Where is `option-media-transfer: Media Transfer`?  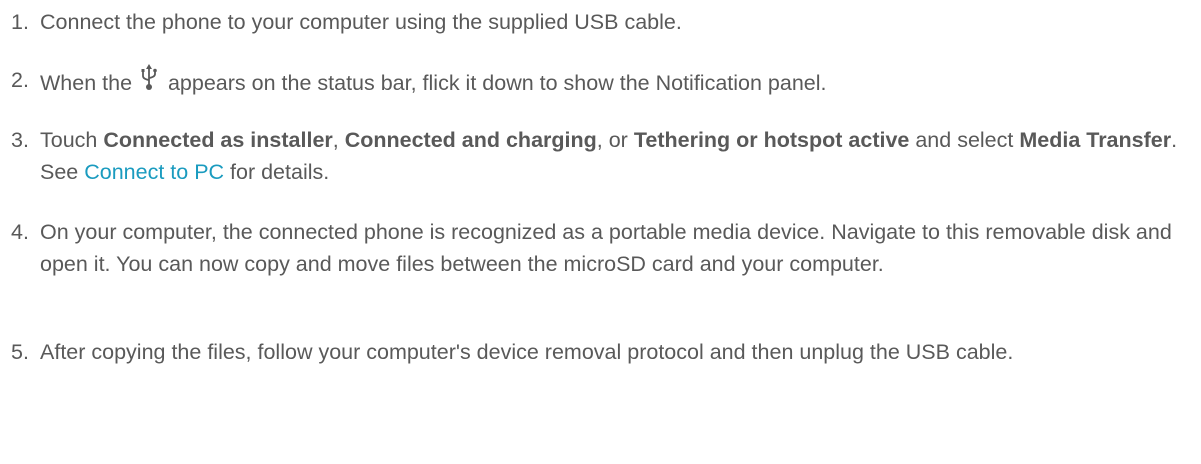 option-media-transfer: Media Transfer is located at coordinates (1095, 140).